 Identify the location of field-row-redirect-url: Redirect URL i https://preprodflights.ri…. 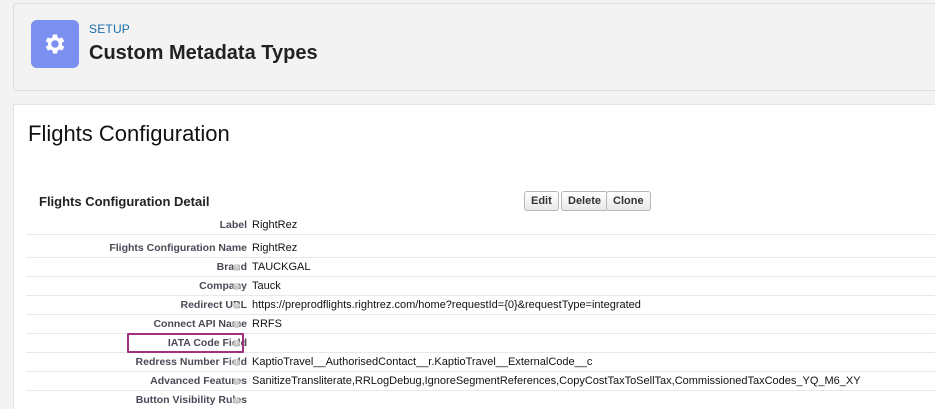
(480, 305).